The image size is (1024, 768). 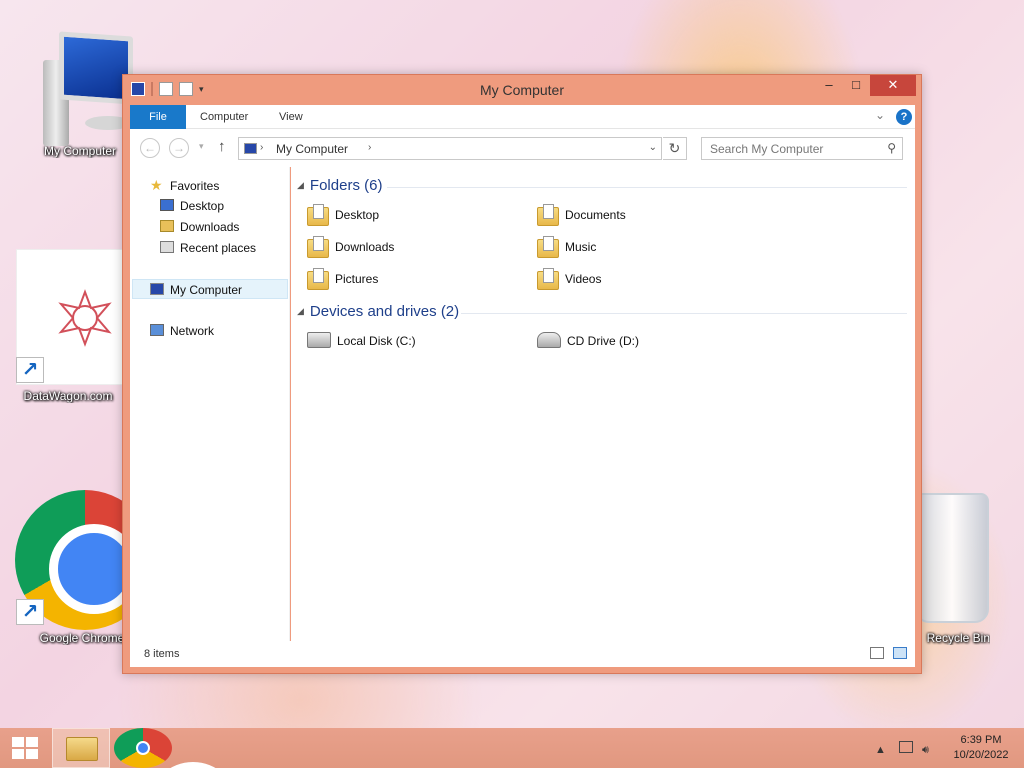 I want to click on recent-locations-dropdown-icon: ▾, so click(x=201, y=146).